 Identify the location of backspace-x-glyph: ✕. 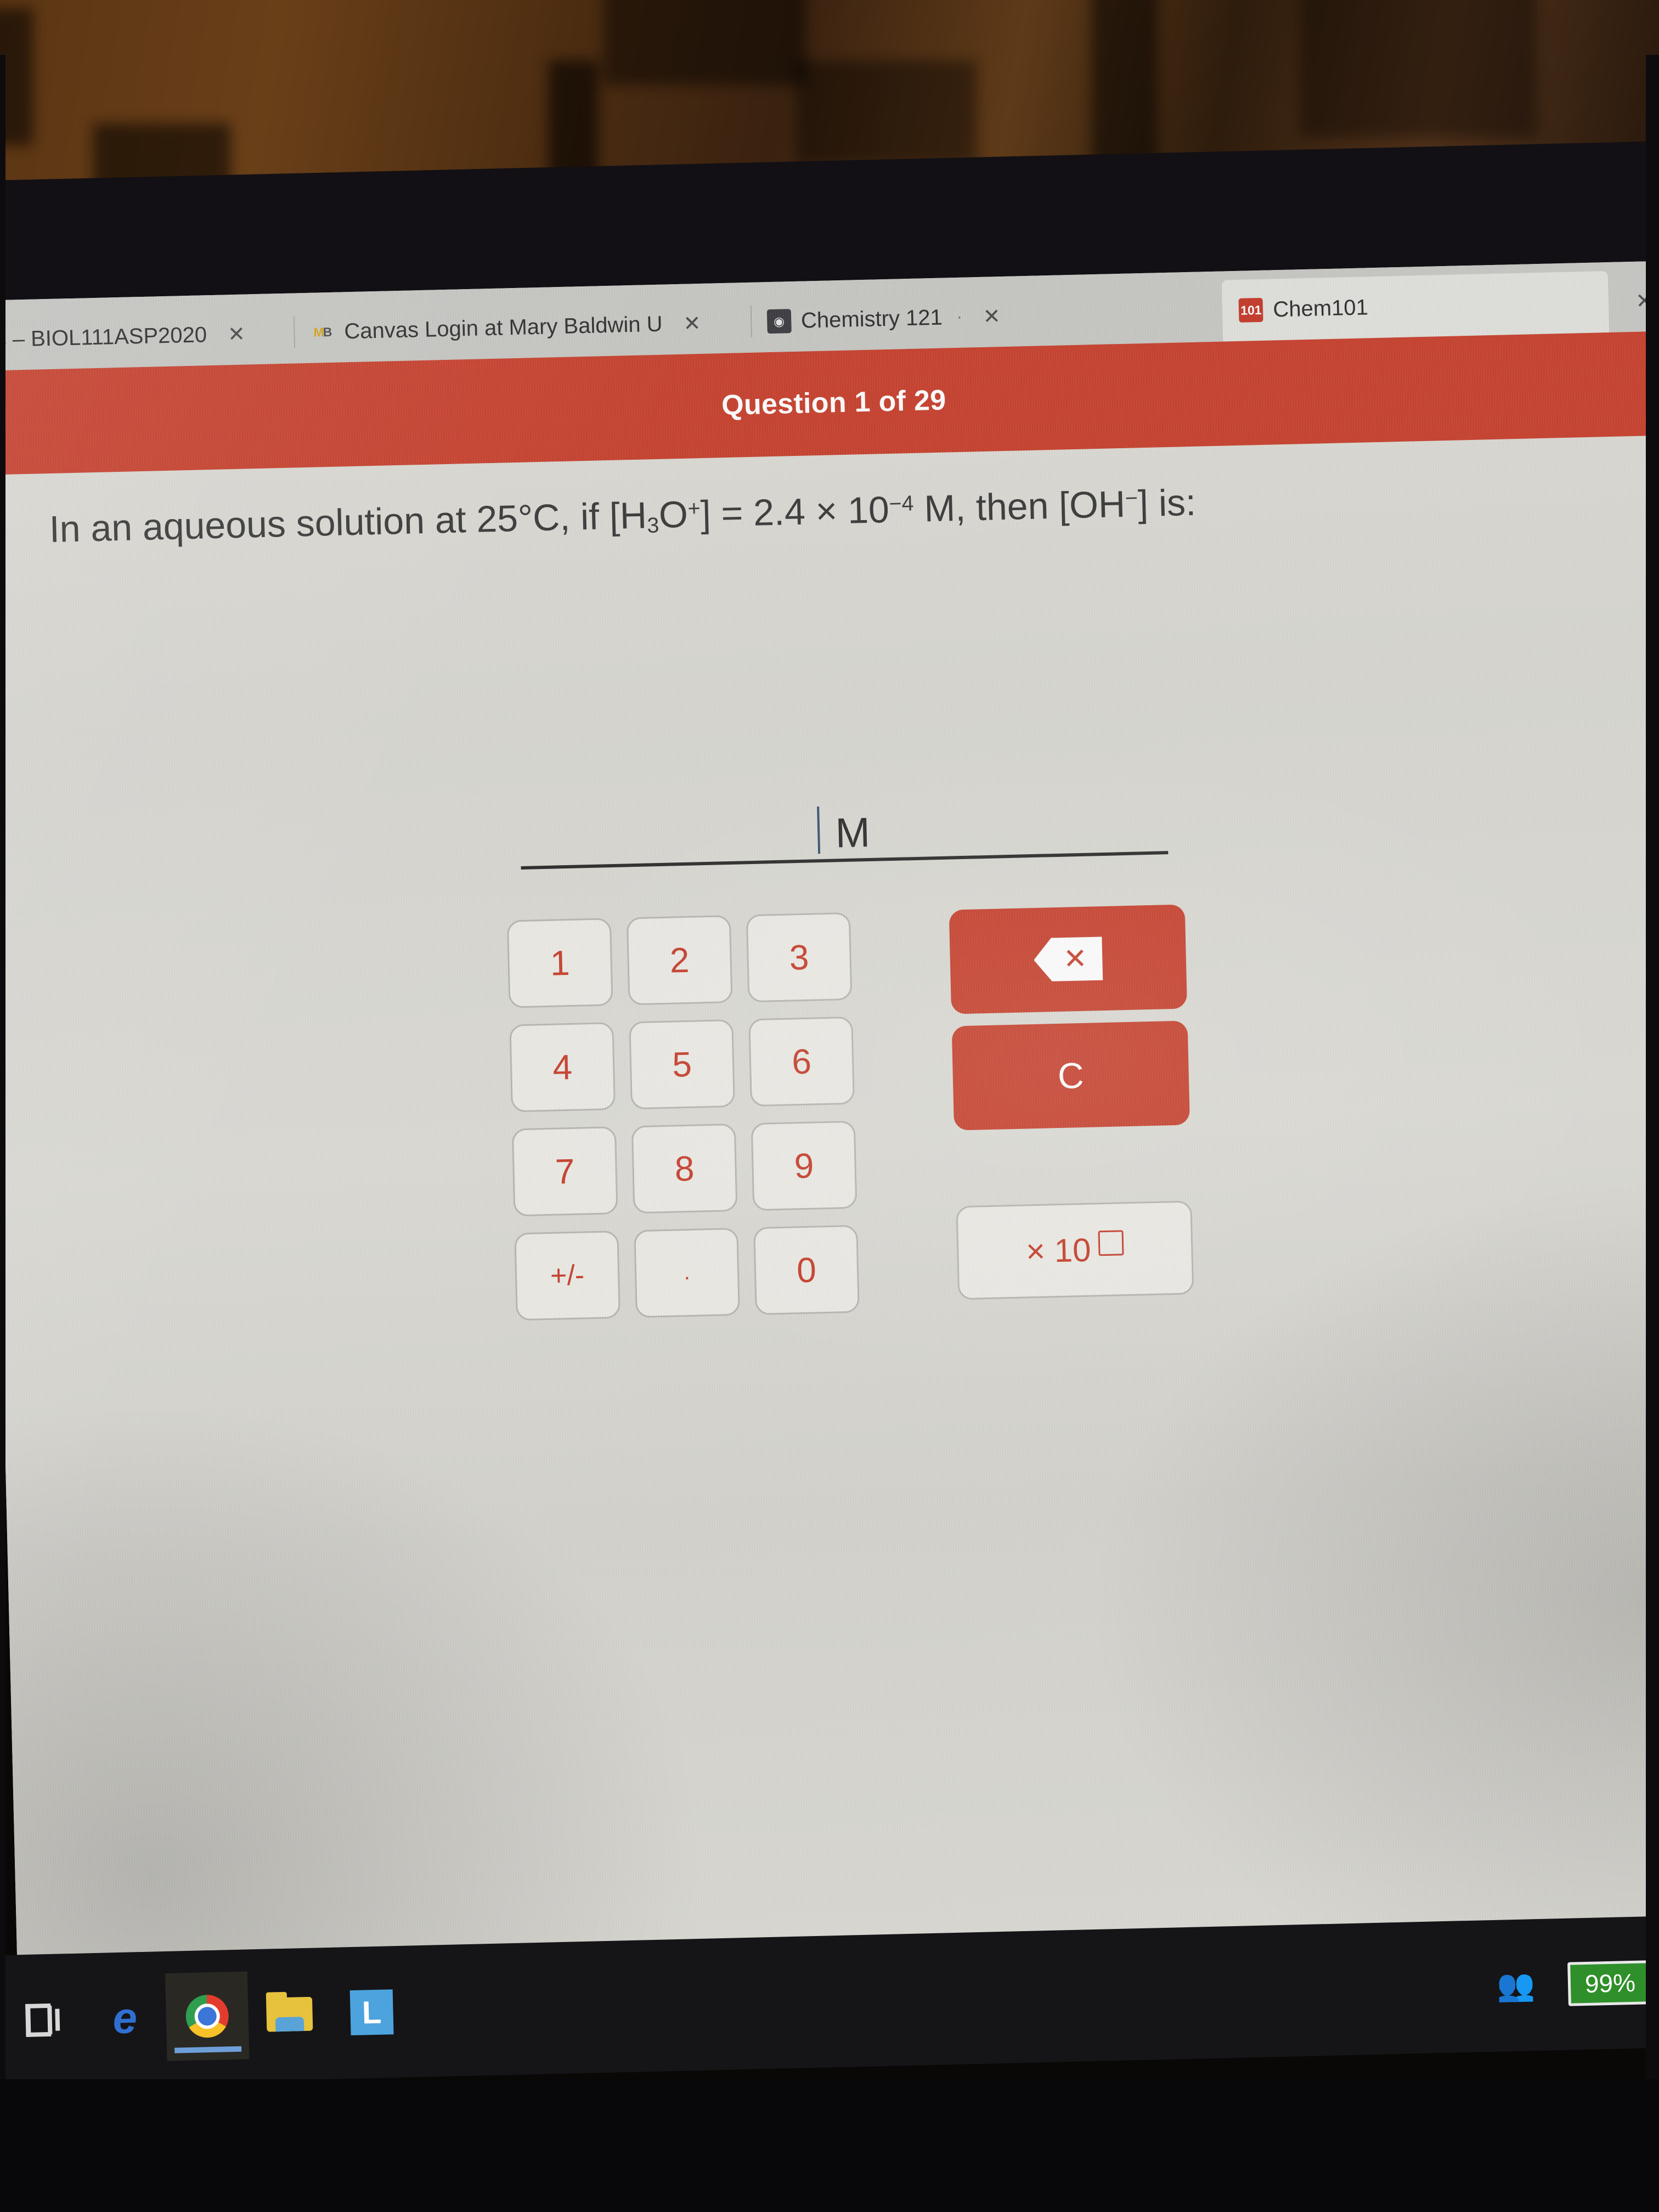
(1075, 959).